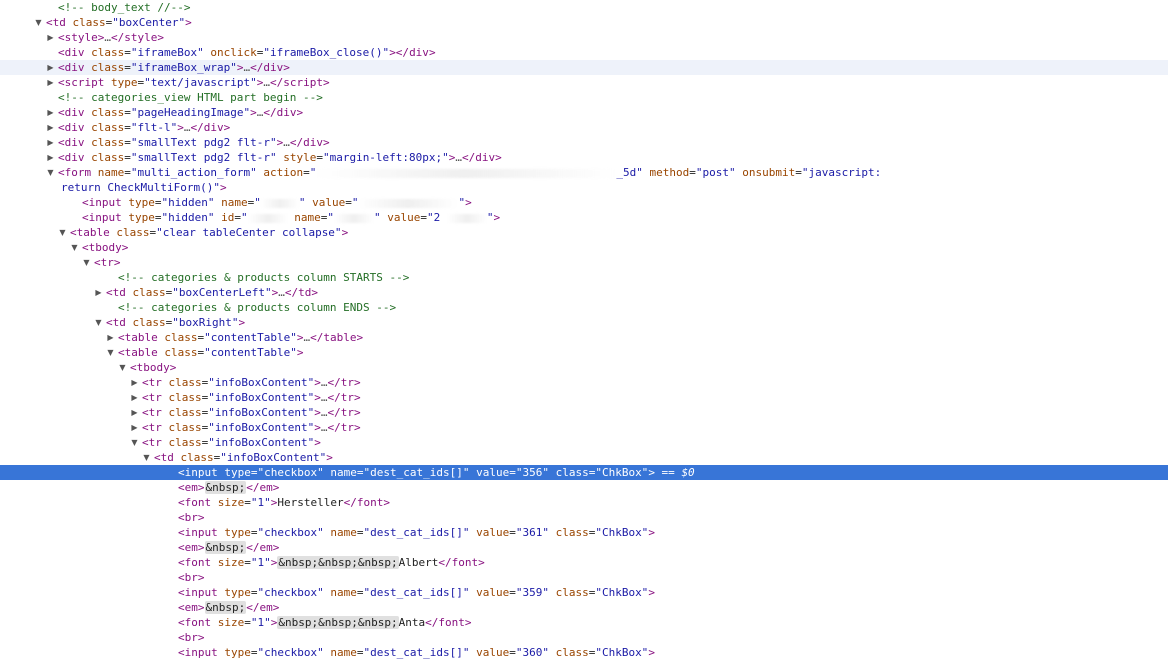 The height and width of the screenshot is (660, 1168). Describe the element at coordinates (584, 337) in the screenshot. I see `dom-node-row: ▶ <table class="contentTable">…</table>` at that location.